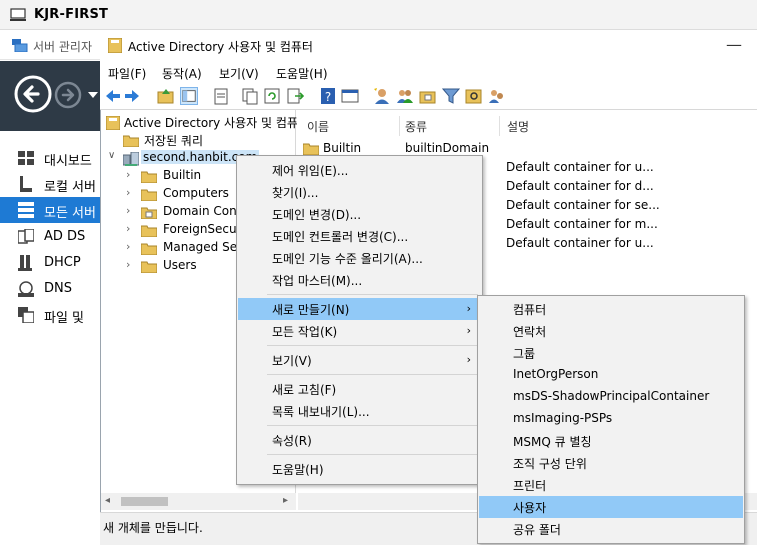 Image resolution: width=757 pixels, height=545 pixels. I want to click on new-group-icon, so click(405, 96).